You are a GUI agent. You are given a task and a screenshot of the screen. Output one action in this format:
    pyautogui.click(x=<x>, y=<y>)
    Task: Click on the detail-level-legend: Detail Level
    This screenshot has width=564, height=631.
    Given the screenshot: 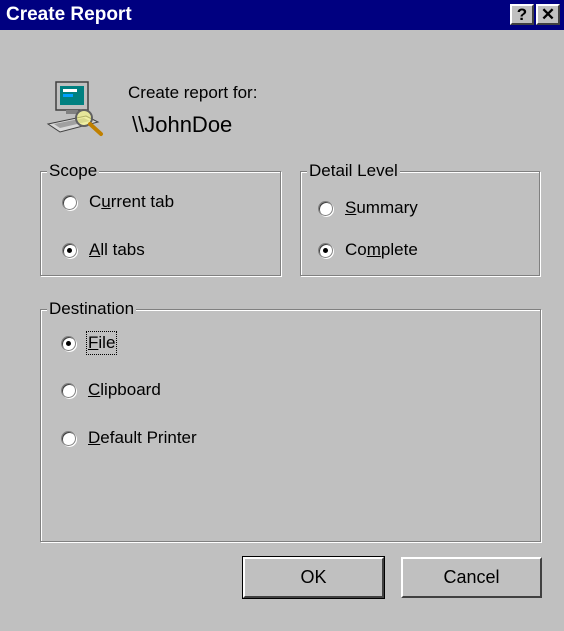 What is the action you would take?
    pyautogui.click(x=353, y=171)
    